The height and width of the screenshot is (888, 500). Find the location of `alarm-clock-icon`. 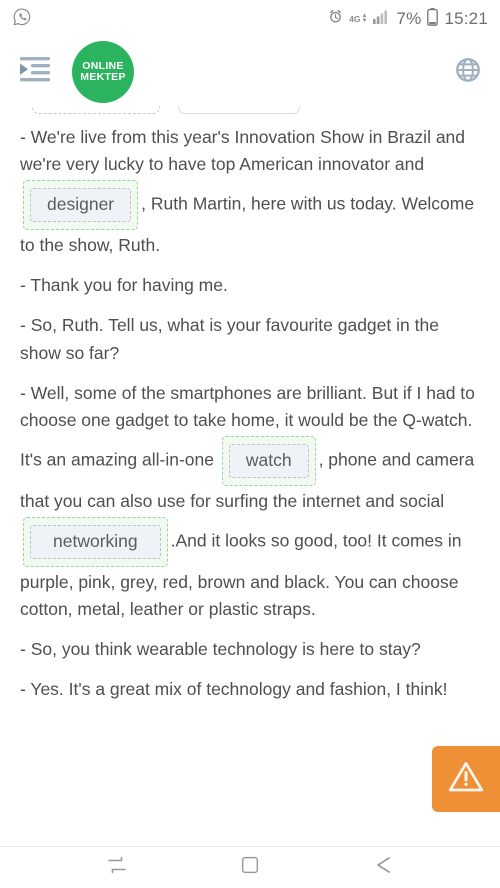

alarm-clock-icon is located at coordinates (335, 19).